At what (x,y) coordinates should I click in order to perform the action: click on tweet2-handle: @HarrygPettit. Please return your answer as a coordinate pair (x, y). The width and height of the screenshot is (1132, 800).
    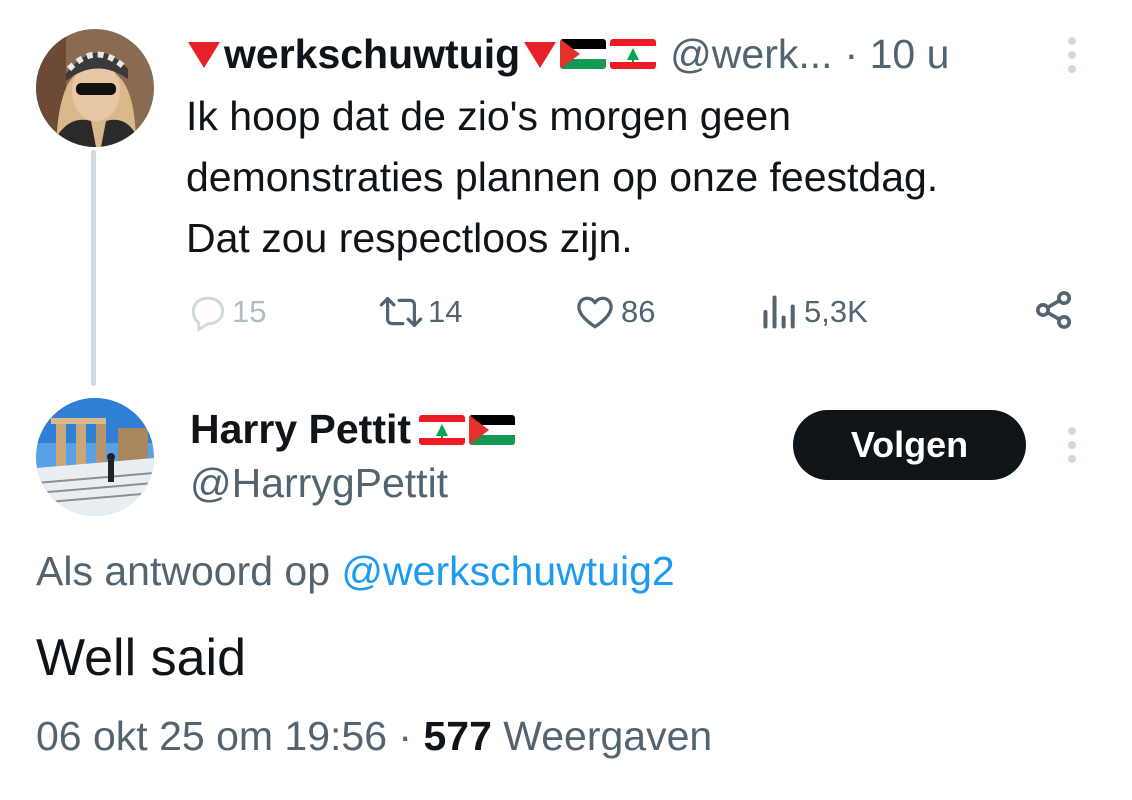
    Looking at the image, I should click on (319, 483).